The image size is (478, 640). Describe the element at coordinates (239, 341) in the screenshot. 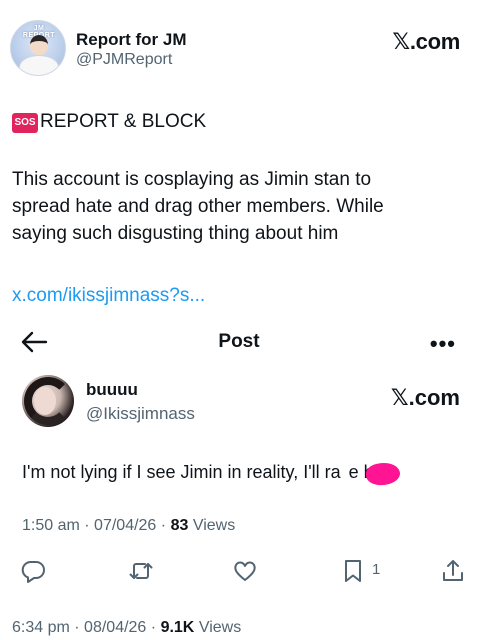

I see `nav-title: Post` at that location.